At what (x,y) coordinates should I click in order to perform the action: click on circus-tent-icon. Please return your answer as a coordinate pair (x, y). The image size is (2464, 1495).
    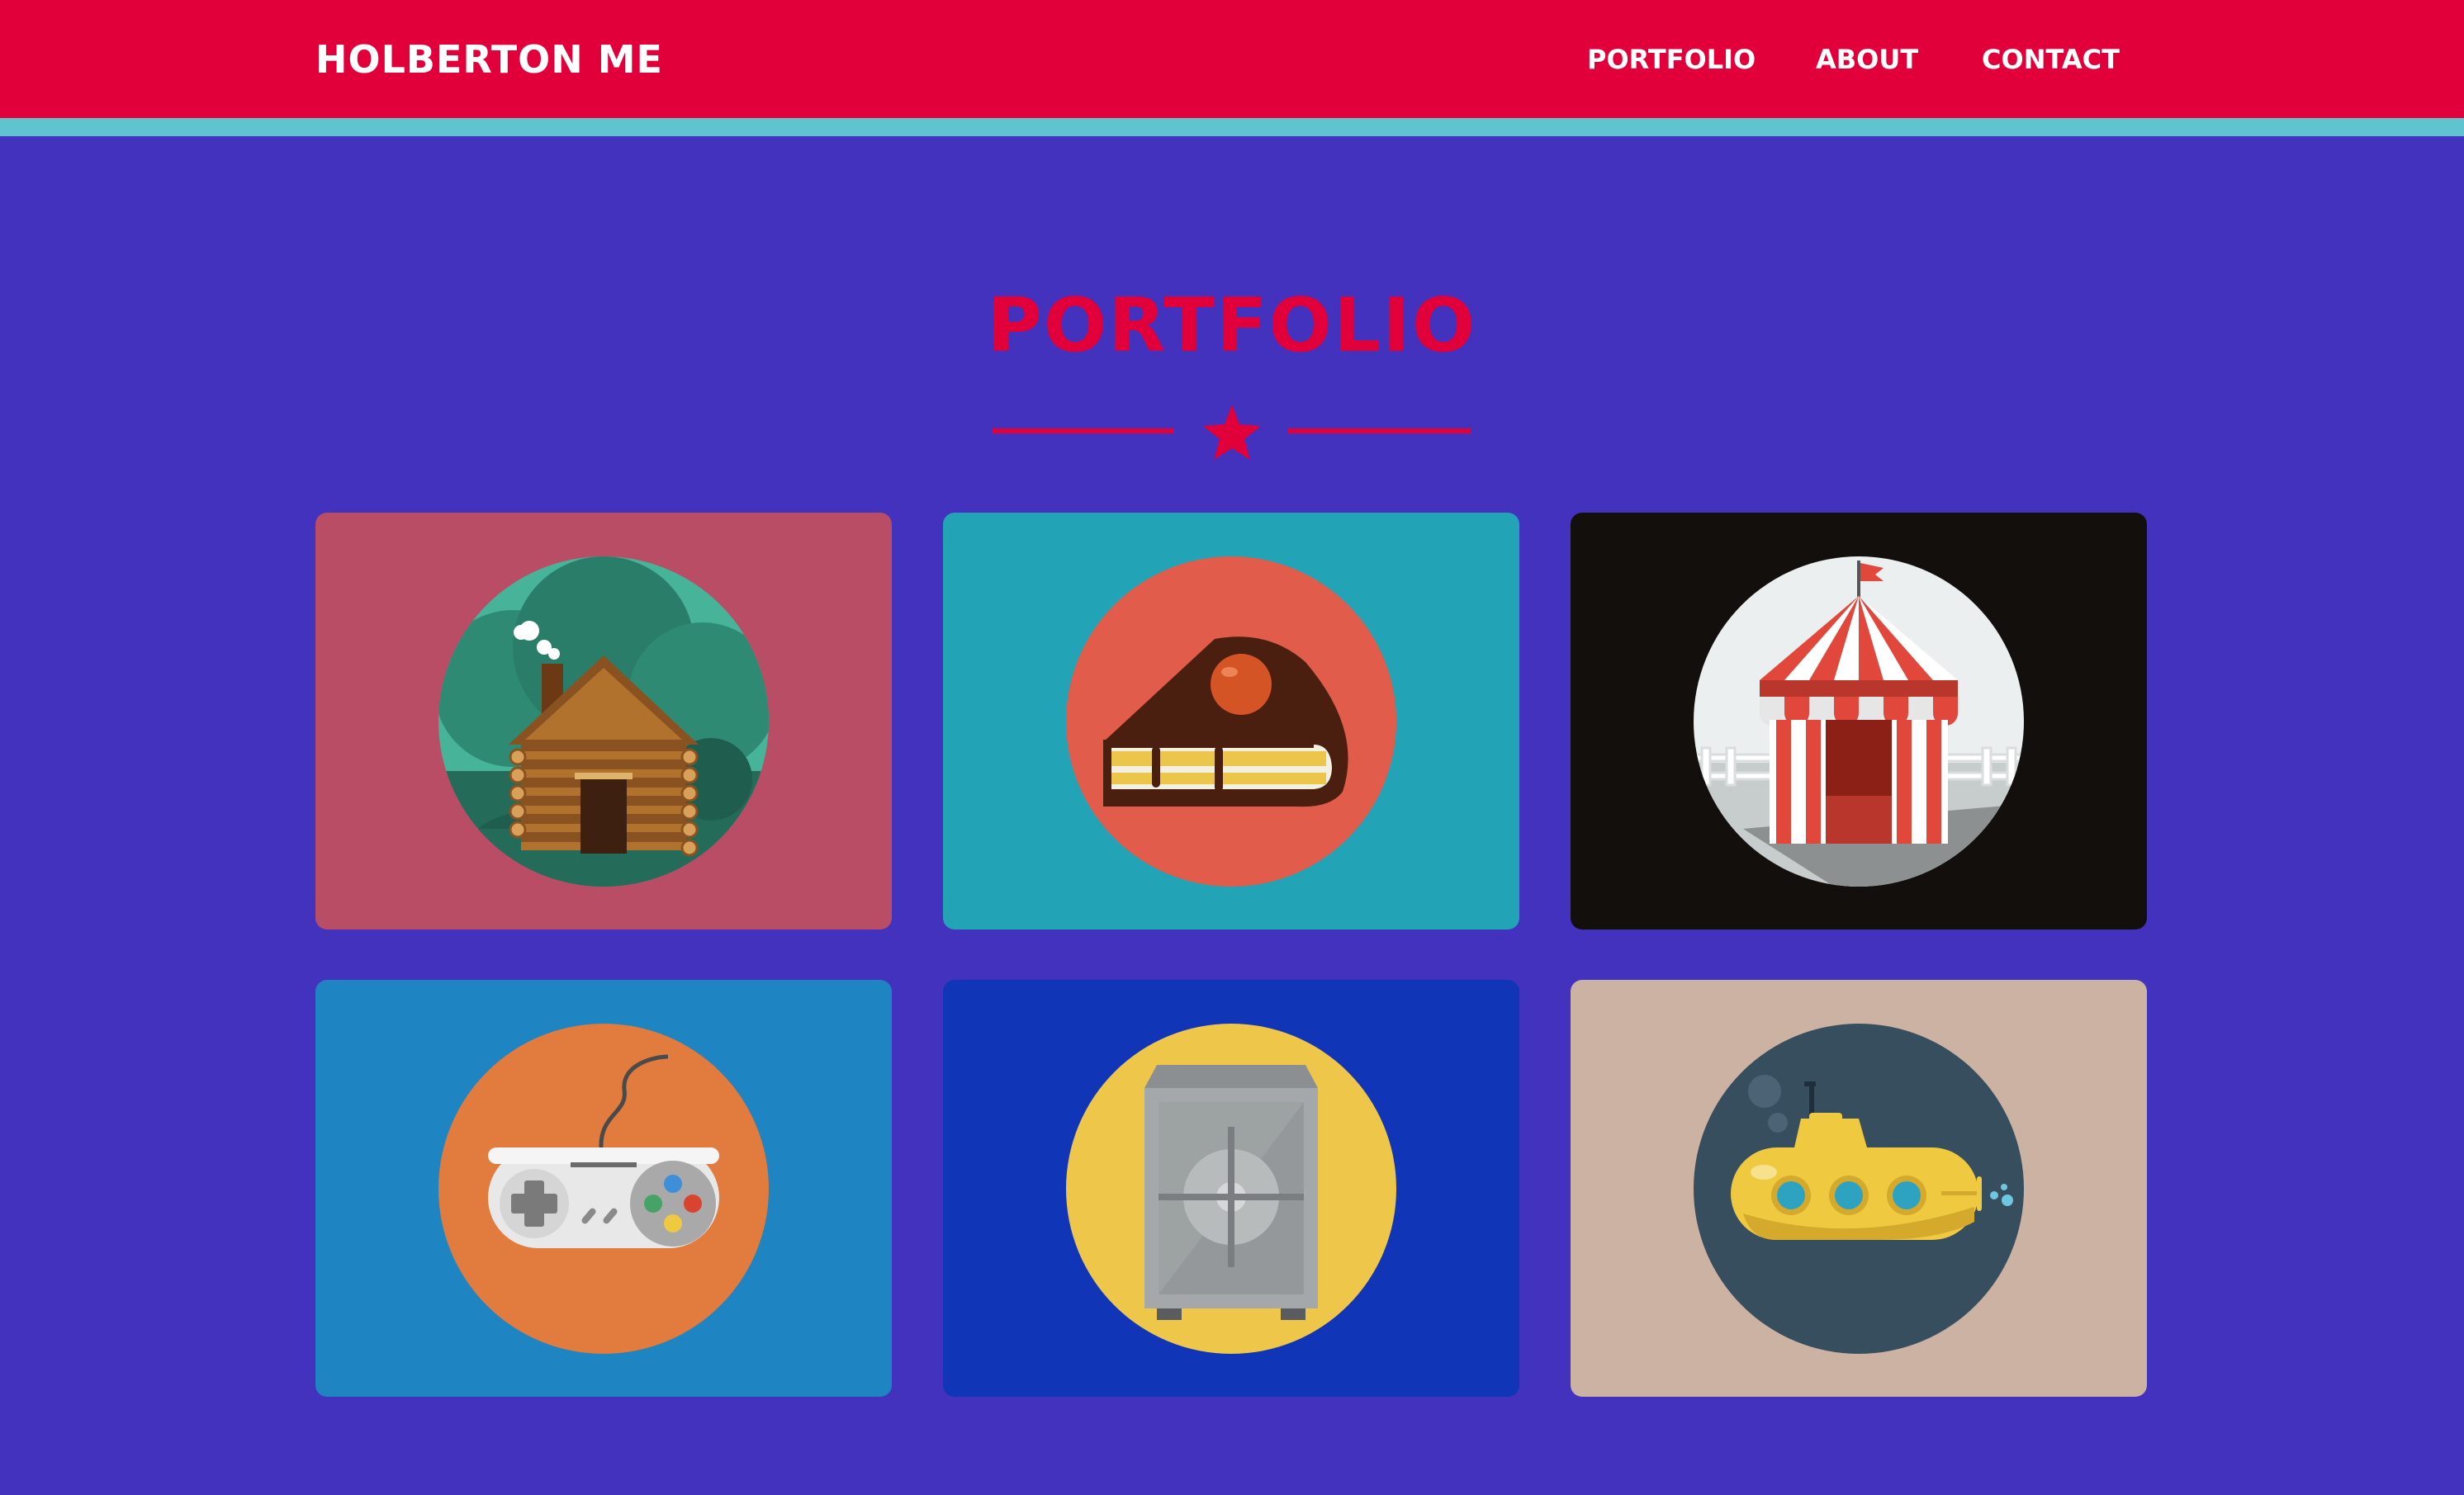
    Looking at the image, I should click on (1859, 721).